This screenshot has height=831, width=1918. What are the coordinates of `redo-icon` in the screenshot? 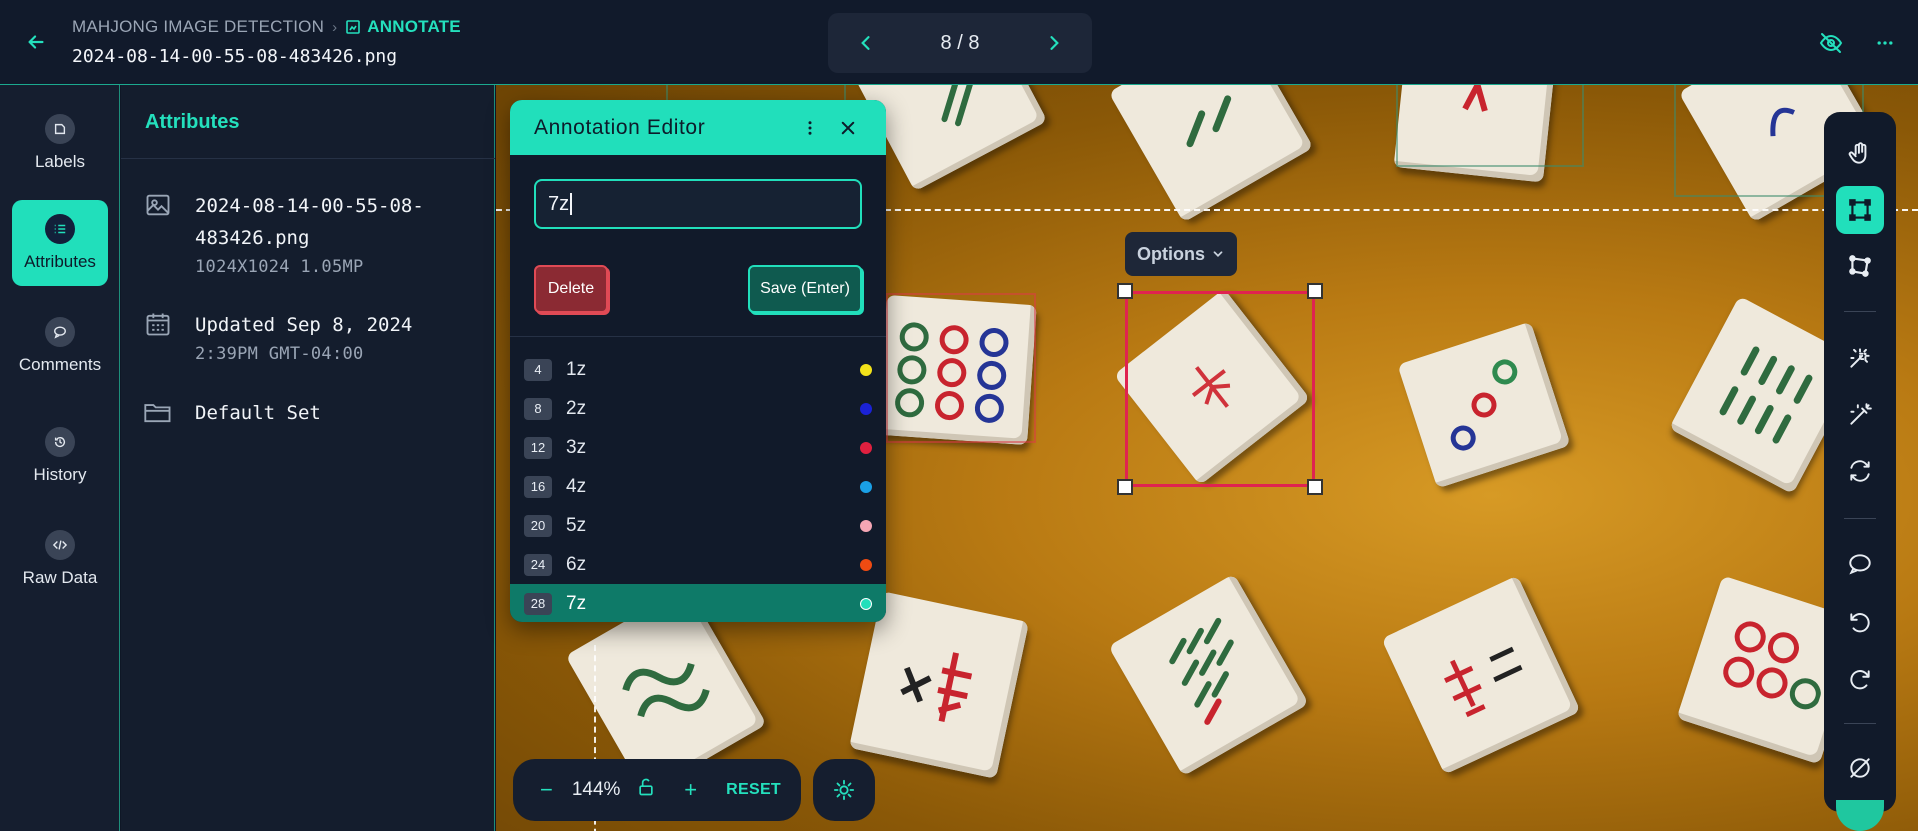 It's located at (1860, 680).